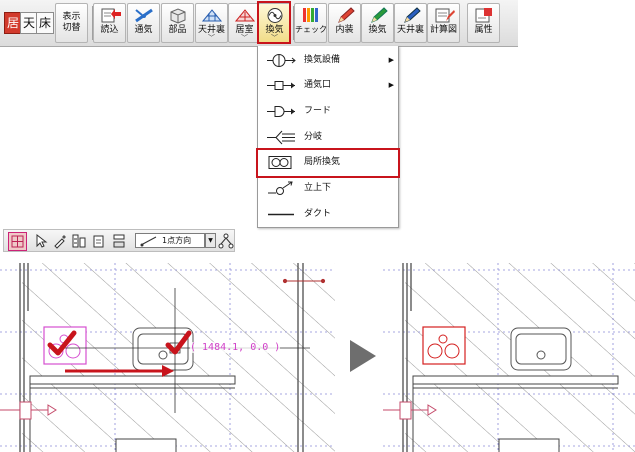 This screenshot has width=635, height=452. What do you see at coordinates (318, 111) in the screenshot?
I see `menu-item-label: フード` at bounding box center [318, 111].